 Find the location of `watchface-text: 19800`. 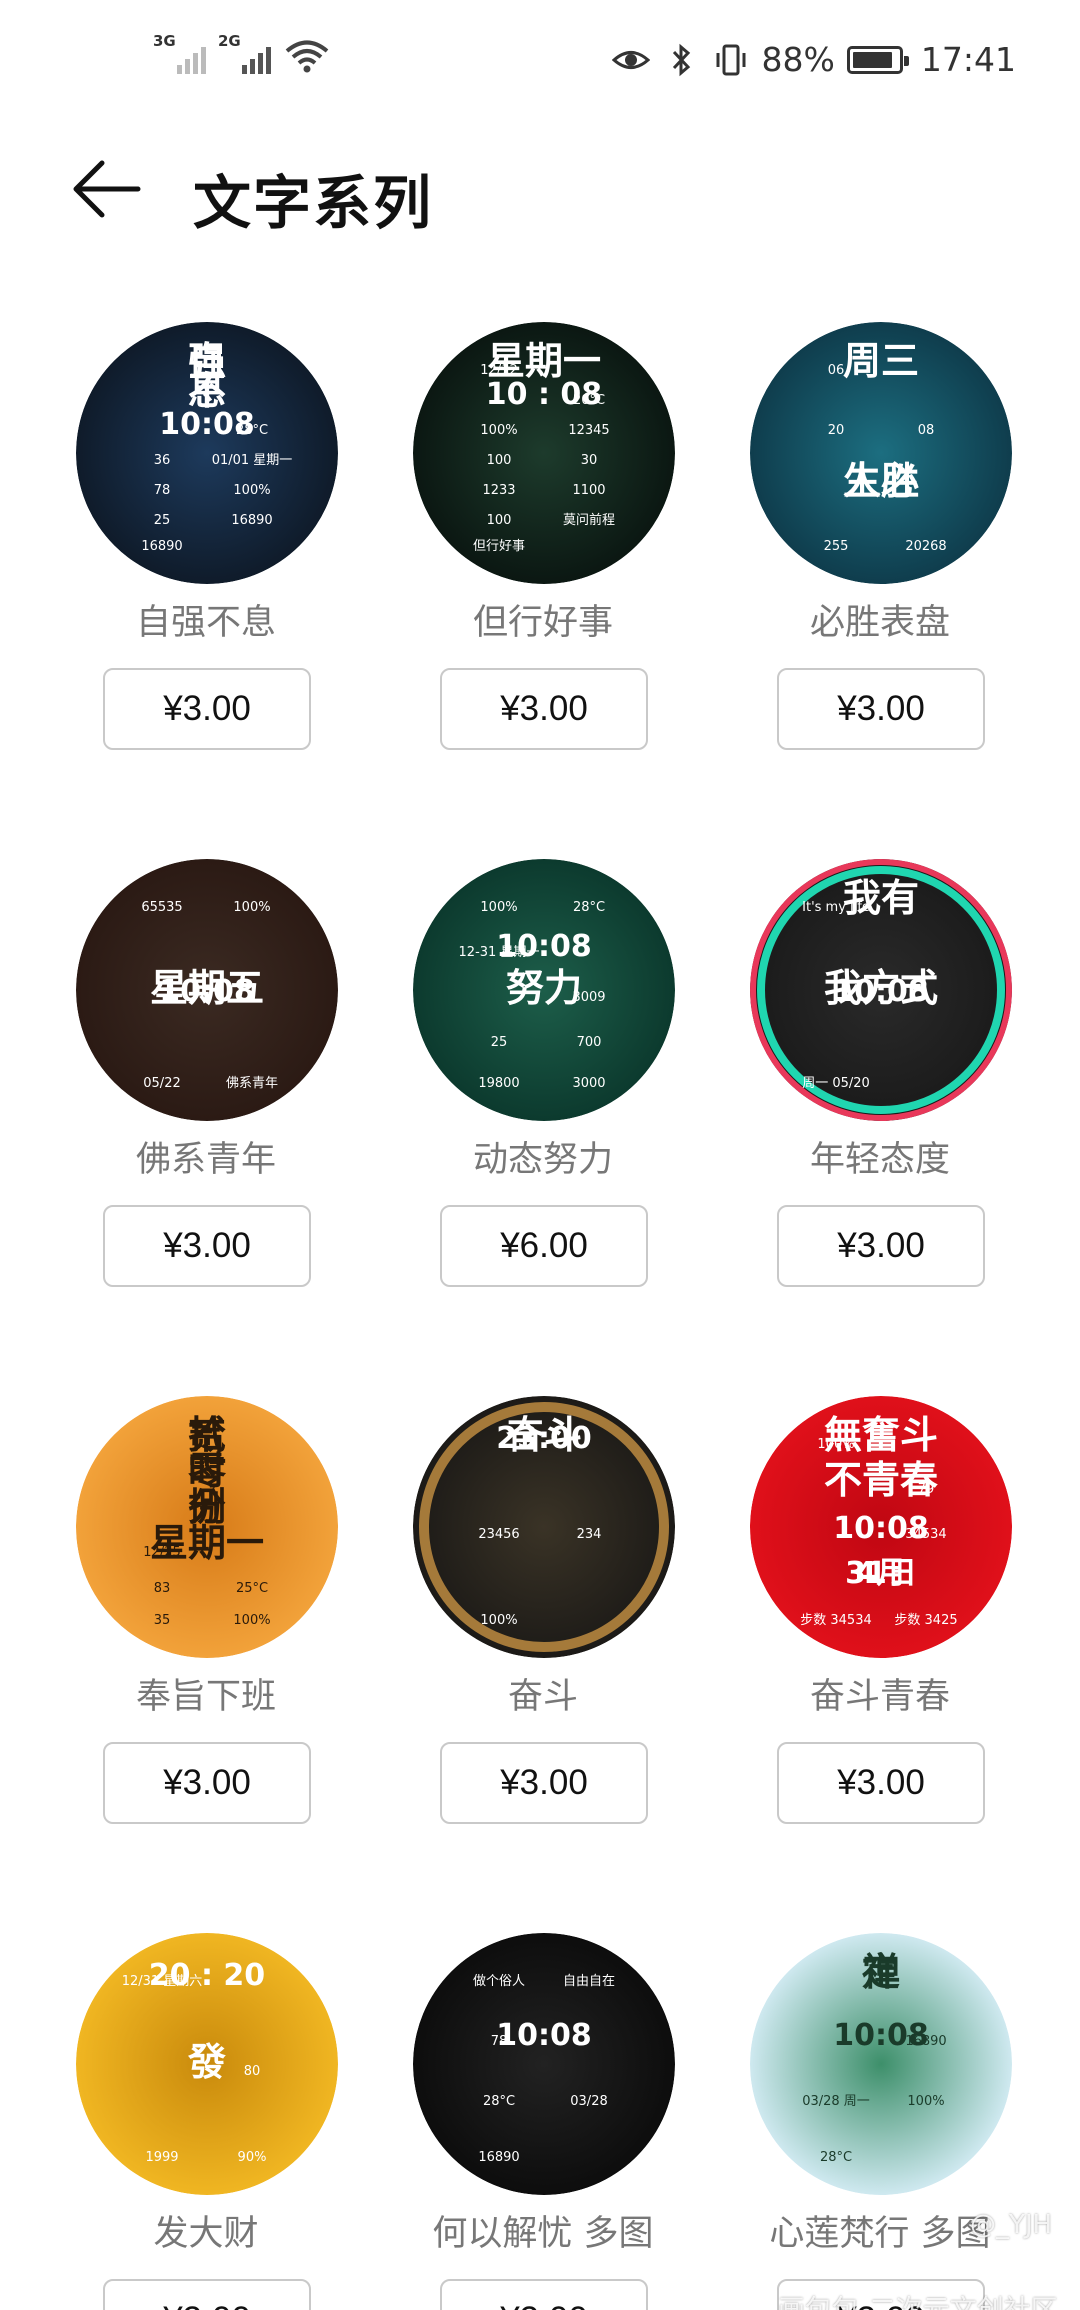

watchface-text: 19800 is located at coordinates (498, 1083).